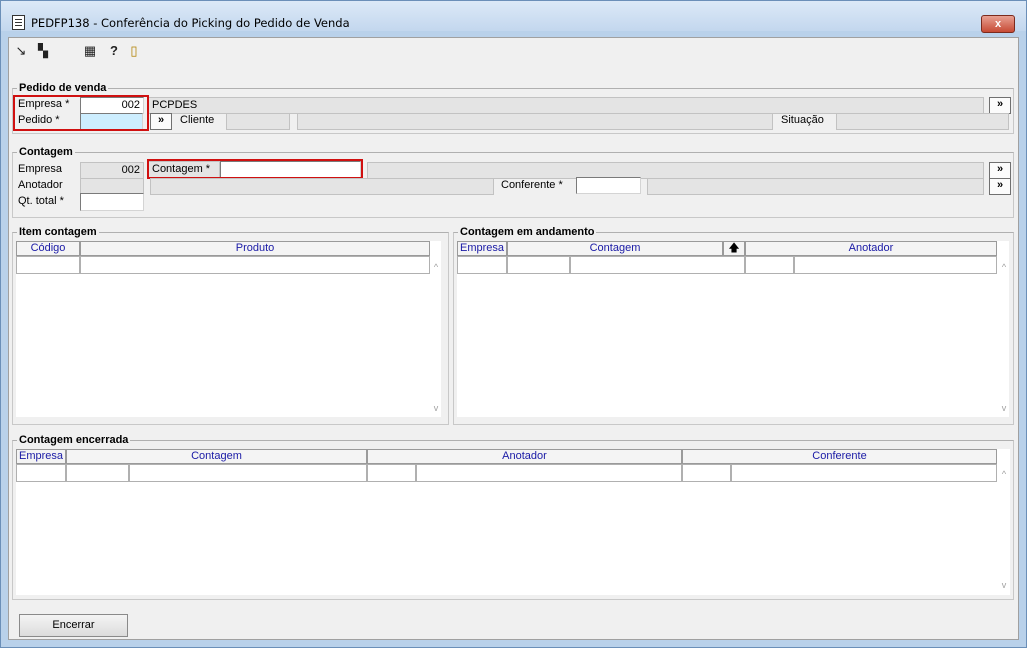 This screenshot has height=648, width=1027. What do you see at coordinates (1000, 105) in the screenshot?
I see `empresa-lookup-button: »` at bounding box center [1000, 105].